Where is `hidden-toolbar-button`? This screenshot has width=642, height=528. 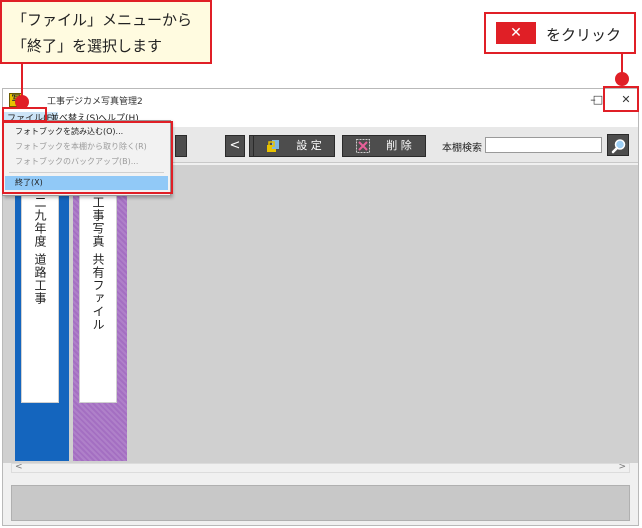
hidden-toolbar-button is located at coordinates (181, 146).